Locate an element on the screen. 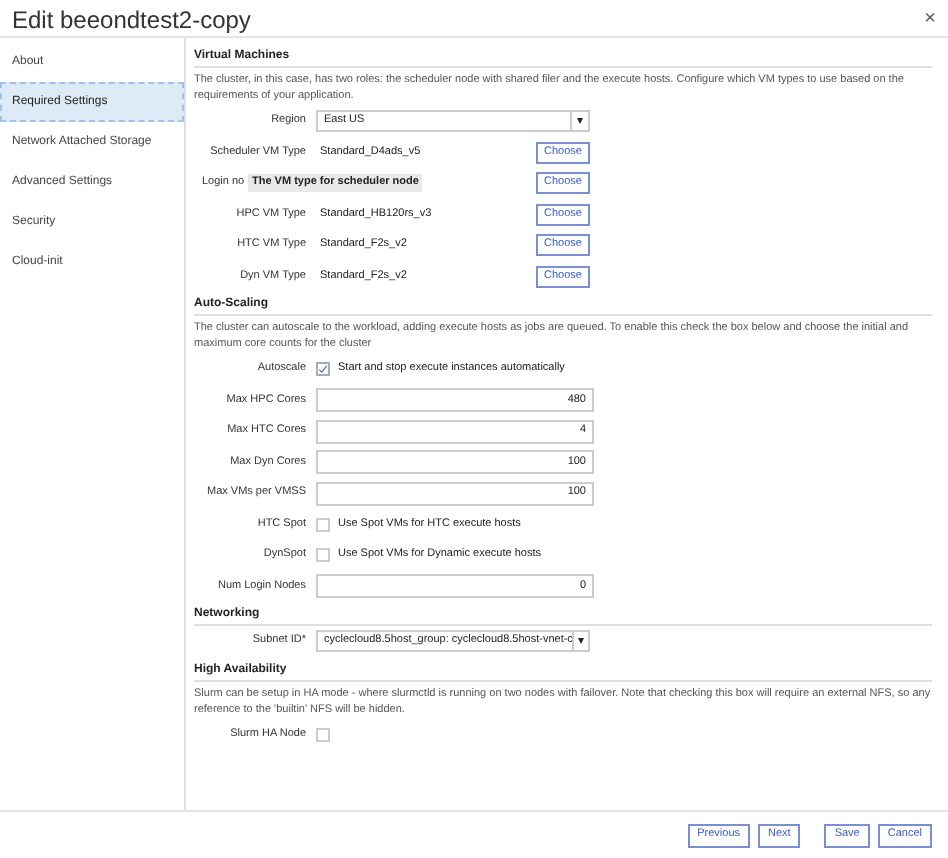 This screenshot has height=858, width=948. window-title: Edit beeondtest2-copy is located at coordinates (131, 21).